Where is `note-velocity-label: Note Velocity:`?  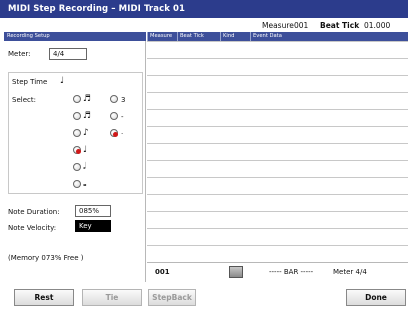 note-velocity-label: Note Velocity: is located at coordinates (32, 228).